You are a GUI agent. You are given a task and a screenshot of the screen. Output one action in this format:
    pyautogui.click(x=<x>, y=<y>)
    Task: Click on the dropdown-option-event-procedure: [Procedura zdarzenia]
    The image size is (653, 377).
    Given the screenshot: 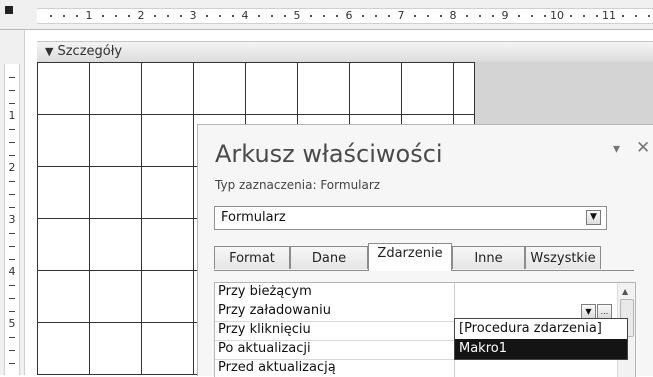 What is the action you would take?
    pyautogui.click(x=541, y=329)
    